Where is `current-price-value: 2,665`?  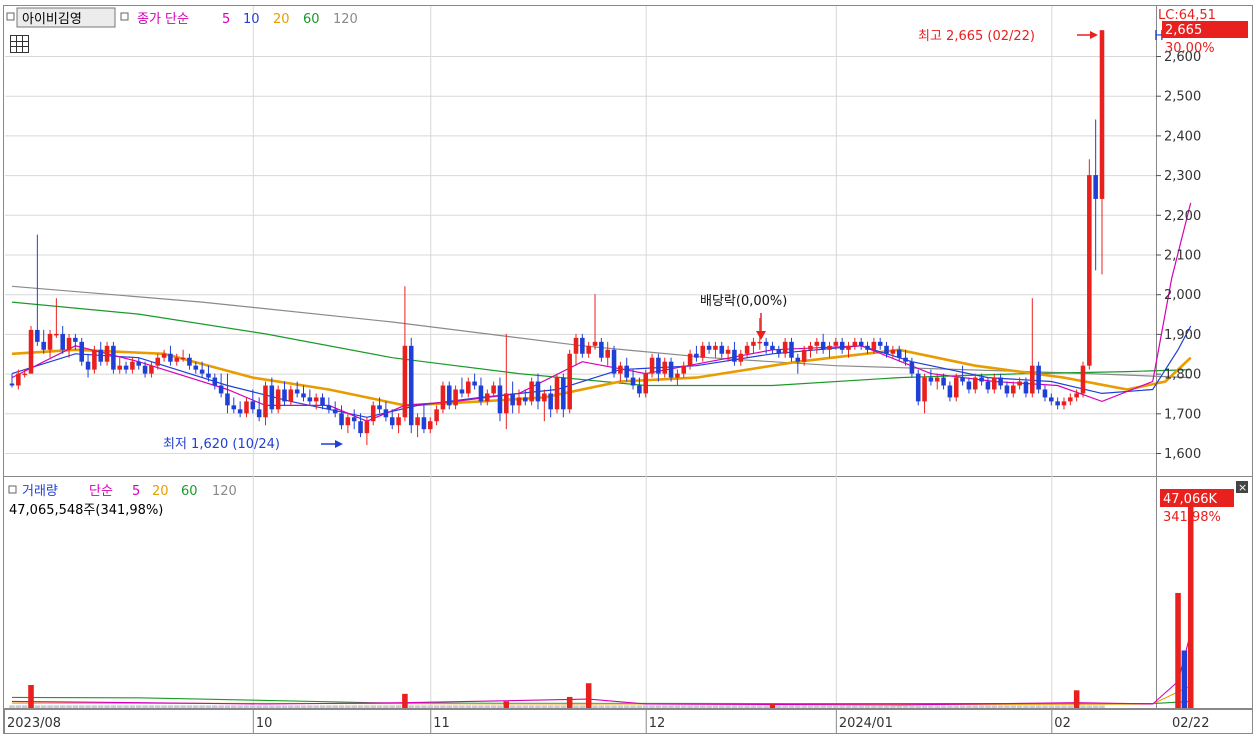
current-price-value: 2,665 is located at coordinates (1183, 30).